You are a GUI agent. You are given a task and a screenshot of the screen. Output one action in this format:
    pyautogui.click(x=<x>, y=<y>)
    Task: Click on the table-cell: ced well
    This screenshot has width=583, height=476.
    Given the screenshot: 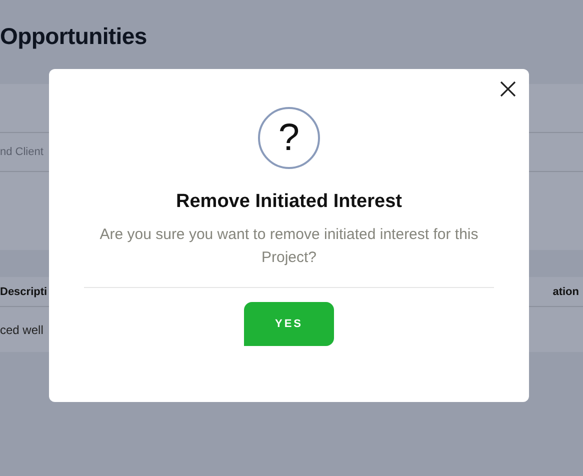 What is the action you would take?
    pyautogui.click(x=22, y=329)
    